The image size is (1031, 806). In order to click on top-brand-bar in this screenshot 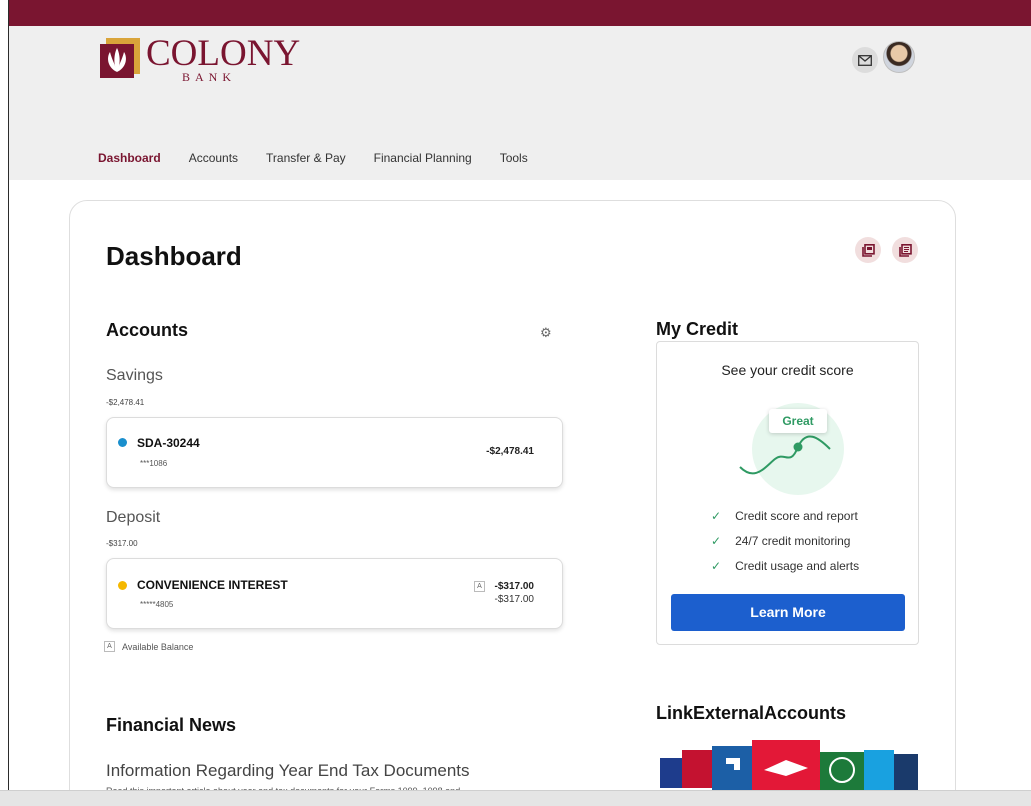, I will do `click(520, 13)`.